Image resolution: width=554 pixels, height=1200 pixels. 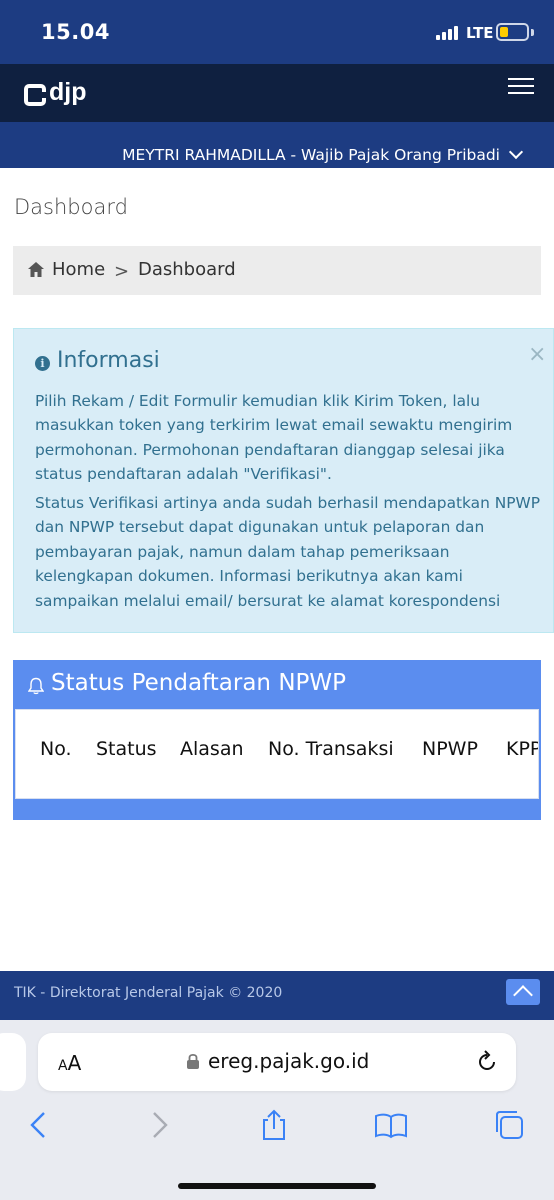 I want to click on home-icon, so click(x=36, y=269).